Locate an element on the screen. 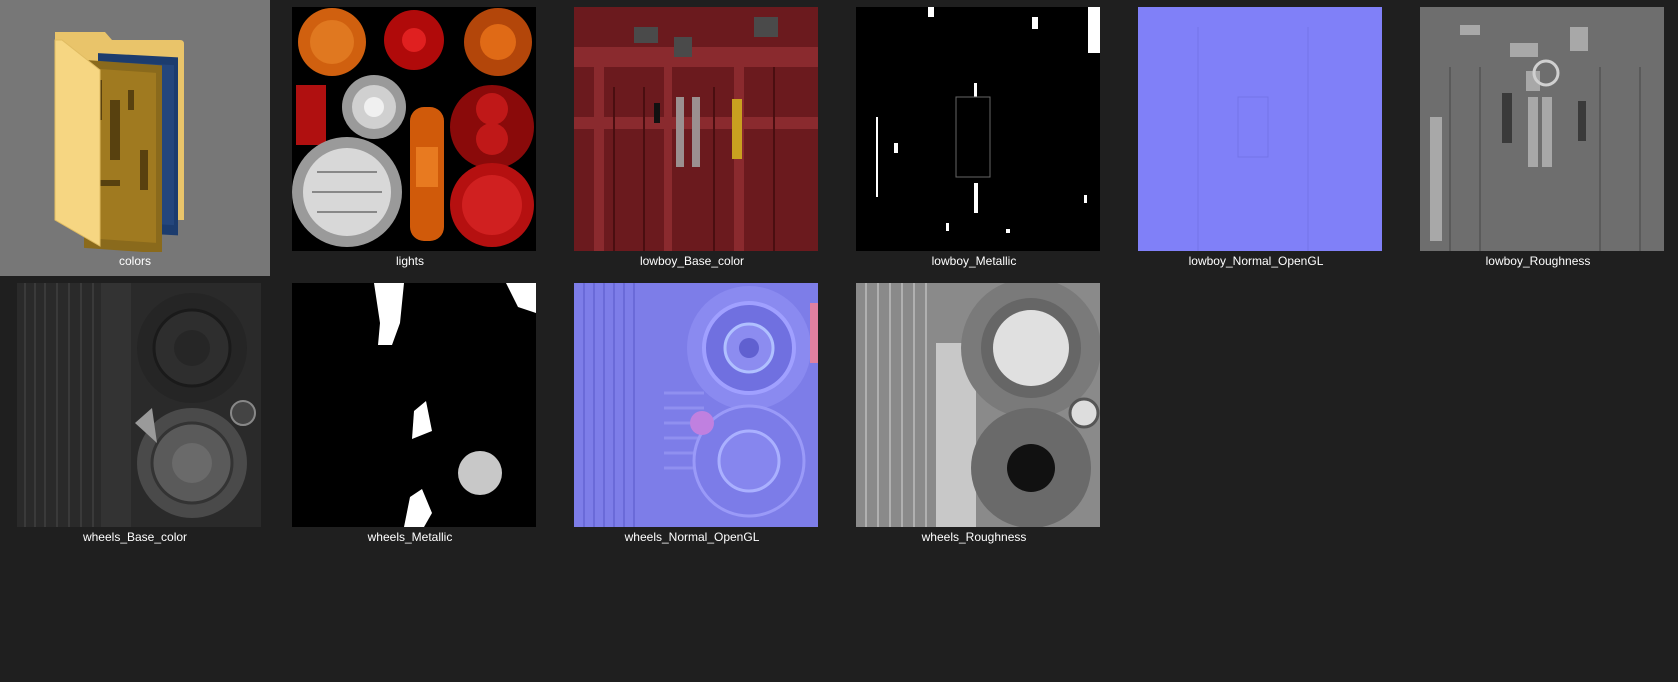 Image resolution: width=1678 pixels, height=682 pixels. file-item-wheels-base-color: wheels_Base_color is located at coordinates (135, 414).